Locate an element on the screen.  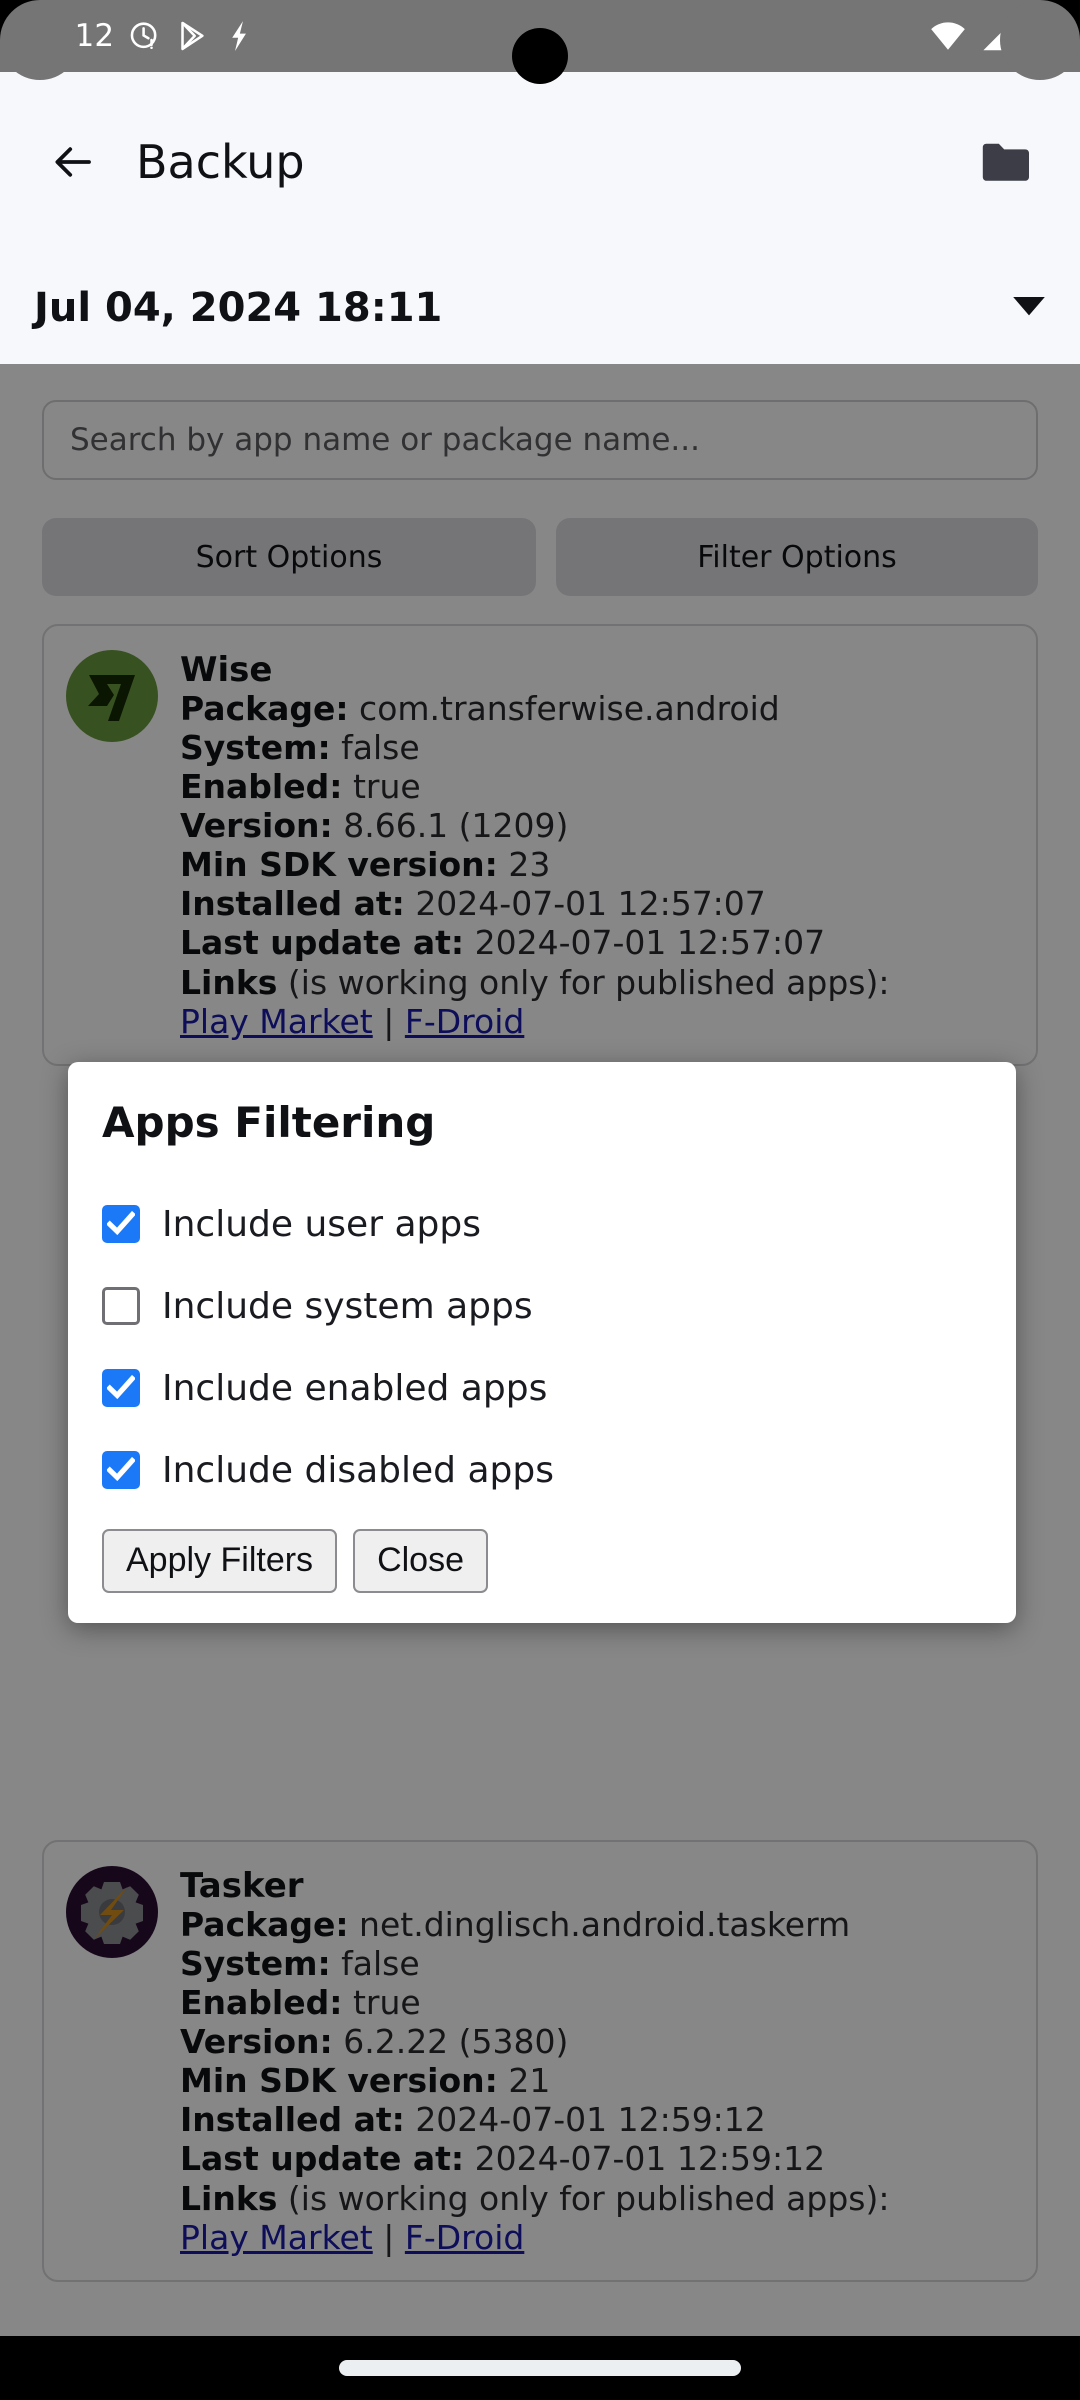
wifi-icon is located at coordinates (948, 36).